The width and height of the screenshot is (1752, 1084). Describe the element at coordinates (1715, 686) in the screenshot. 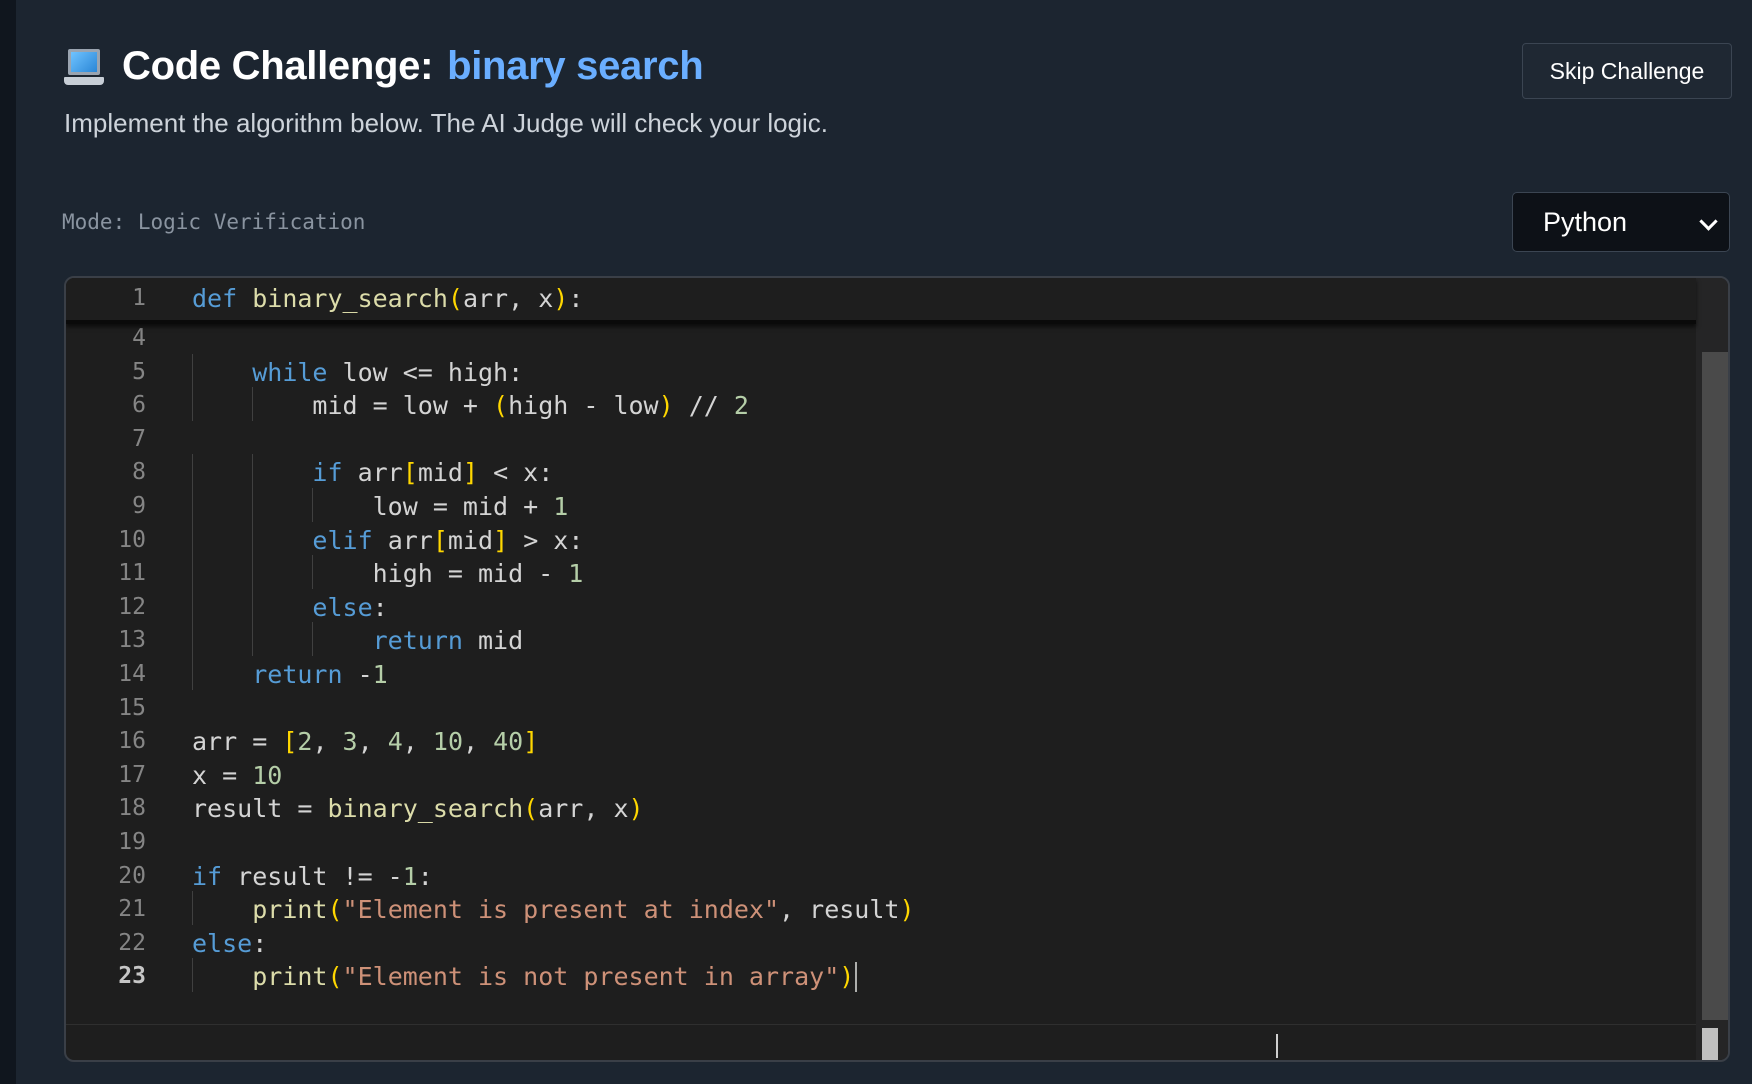

I see `editor-scrollbar-thumb` at that location.